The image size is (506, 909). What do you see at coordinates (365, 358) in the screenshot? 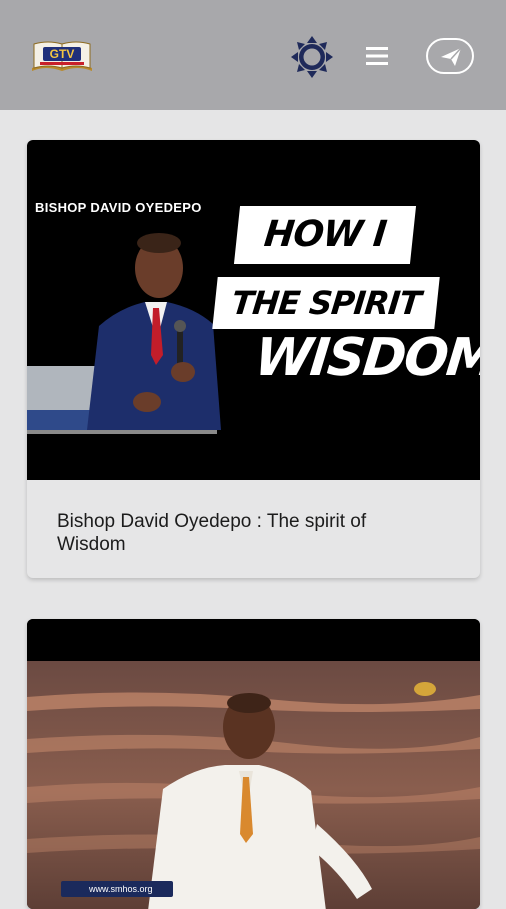
I see `thumbnail-headline-line-3: WISDOM` at bounding box center [365, 358].